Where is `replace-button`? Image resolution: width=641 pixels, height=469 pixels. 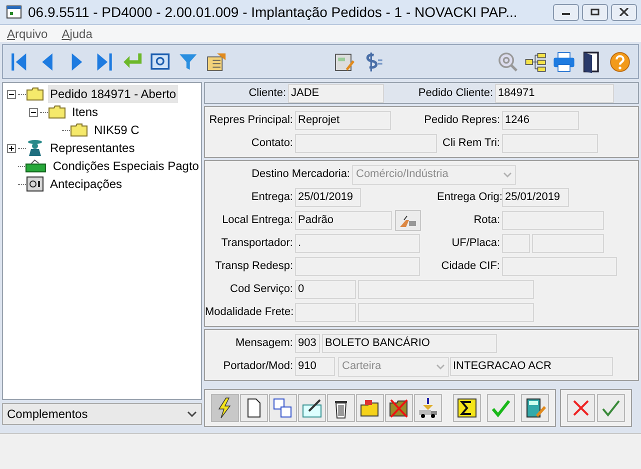
replace-button is located at coordinates (283, 408).